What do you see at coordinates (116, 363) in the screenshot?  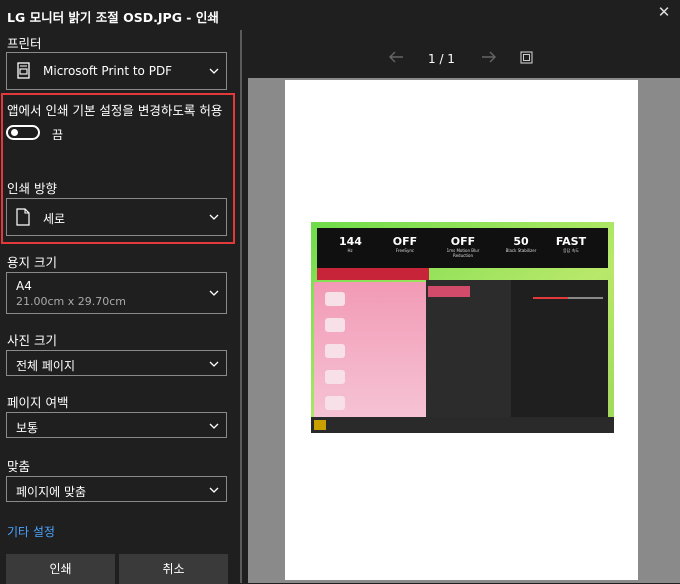 I see `photo-size-dropdown: 전체 페이지` at bounding box center [116, 363].